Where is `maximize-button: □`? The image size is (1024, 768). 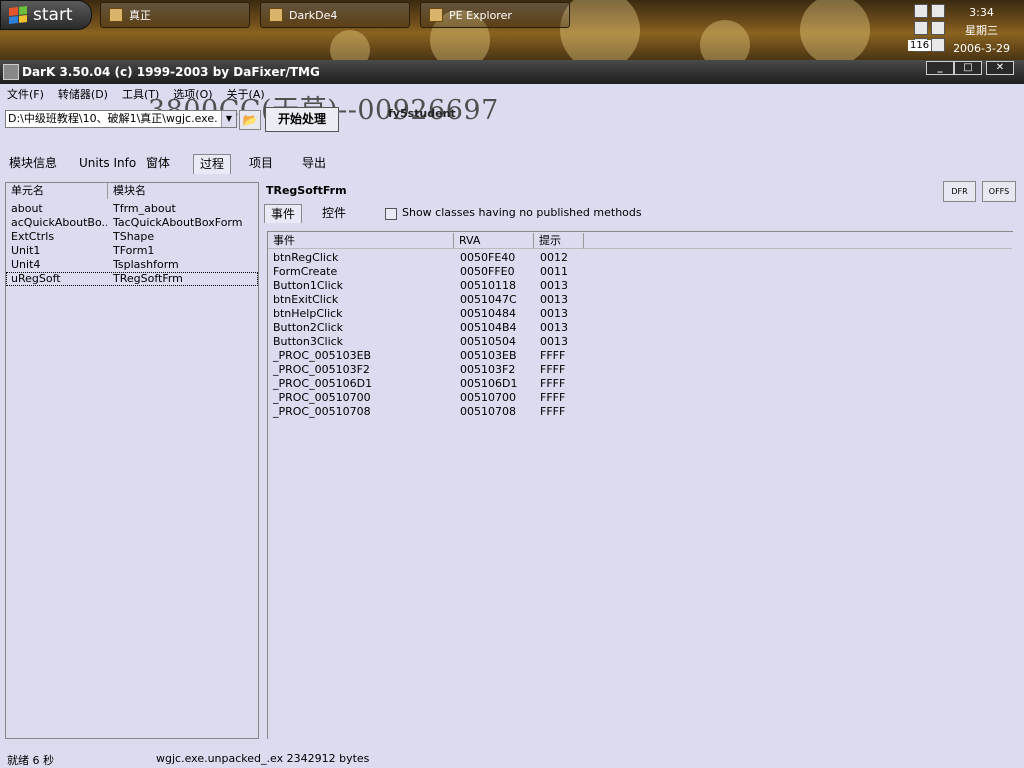 maximize-button: □ is located at coordinates (968, 68).